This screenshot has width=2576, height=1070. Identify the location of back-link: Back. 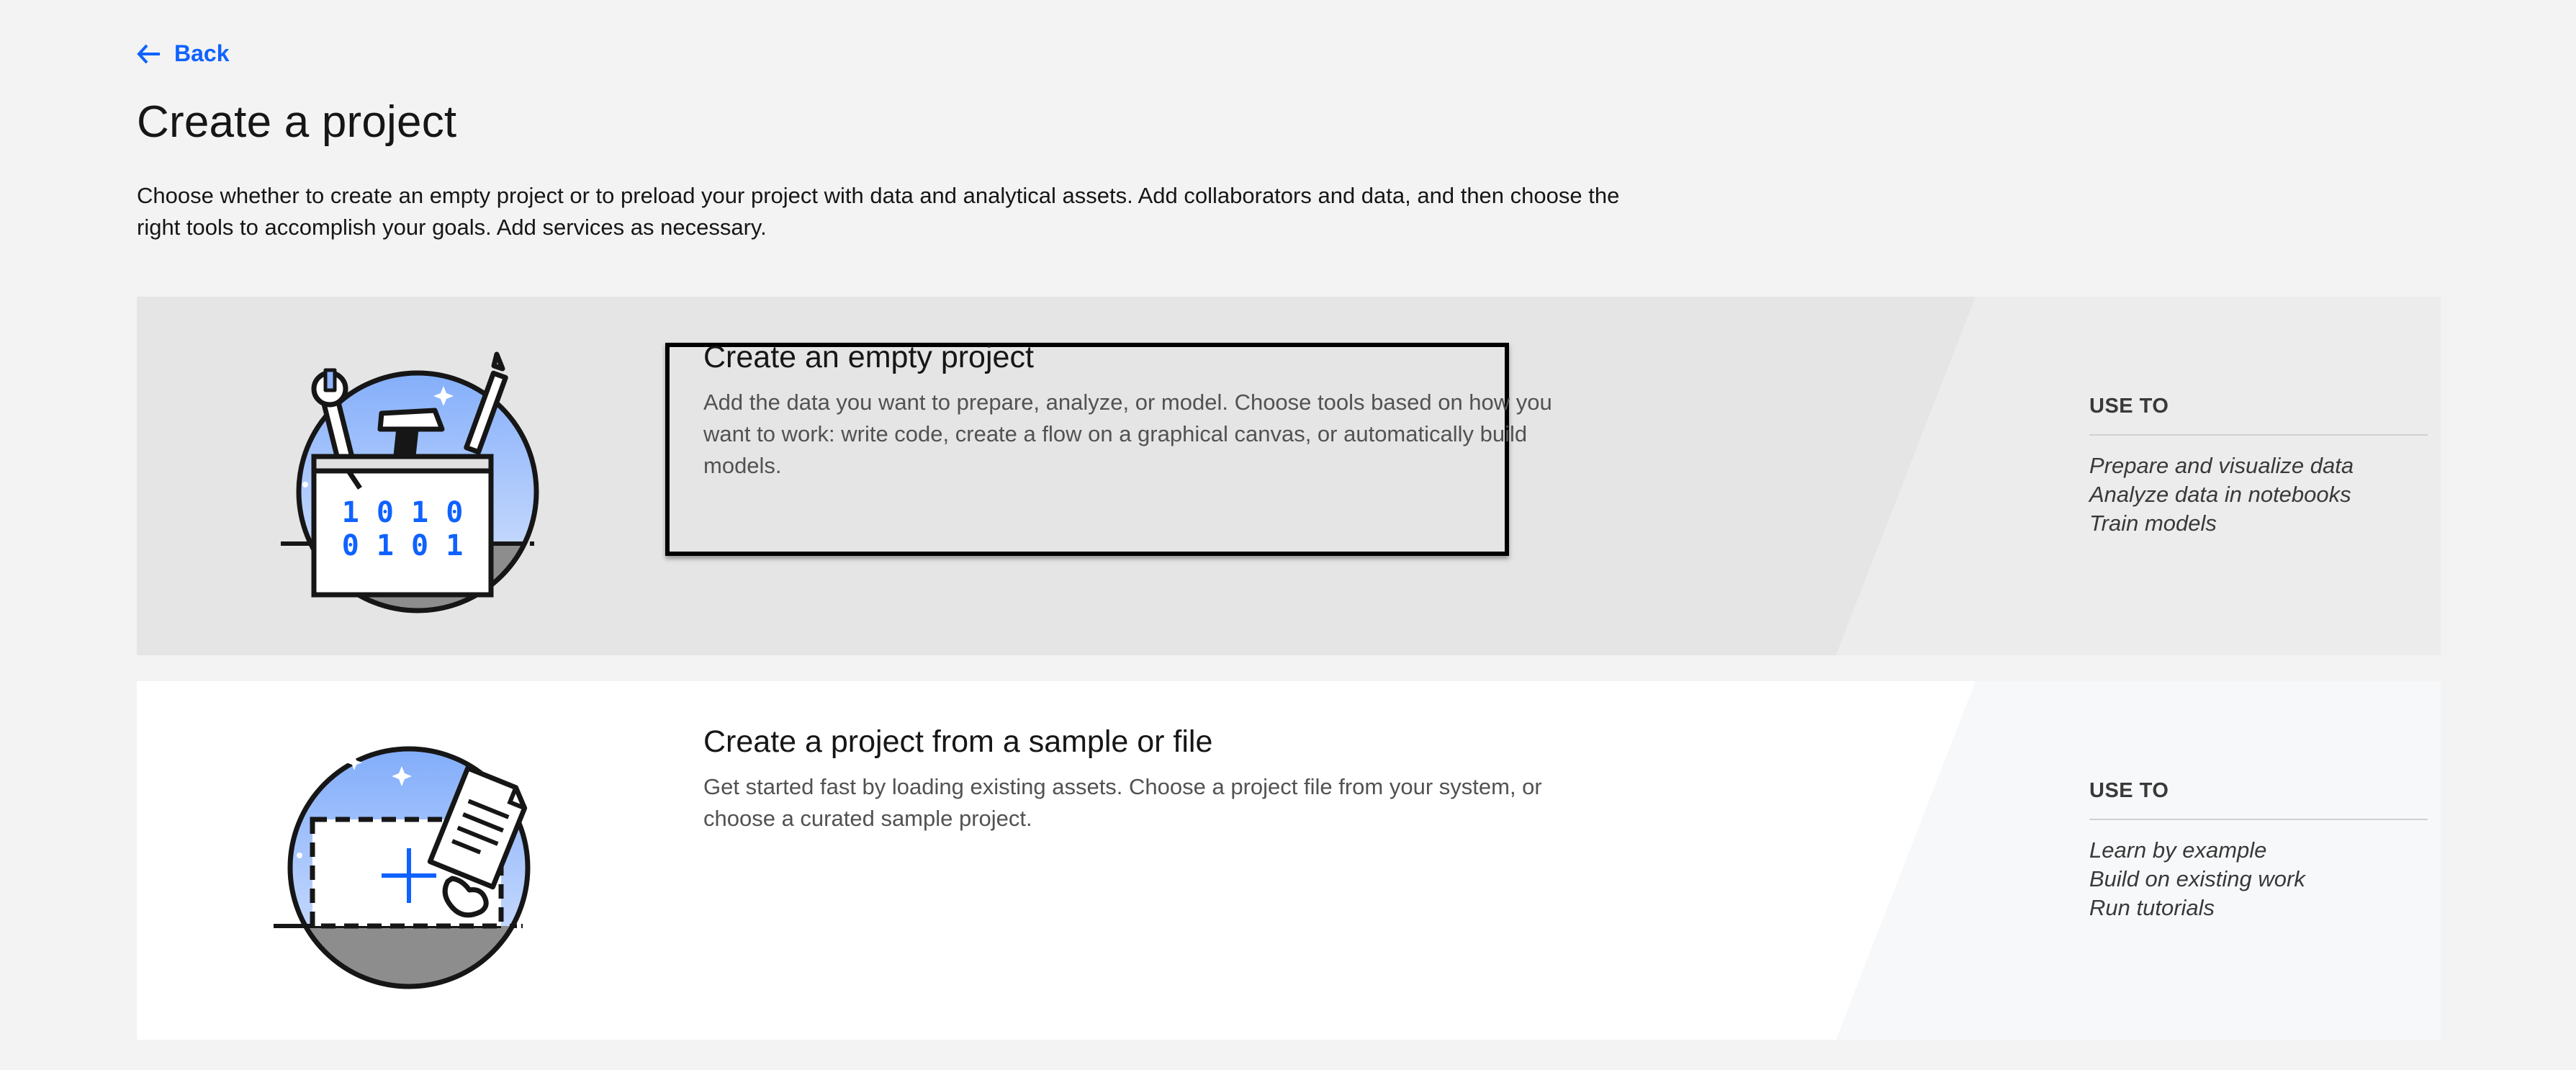
(183, 53).